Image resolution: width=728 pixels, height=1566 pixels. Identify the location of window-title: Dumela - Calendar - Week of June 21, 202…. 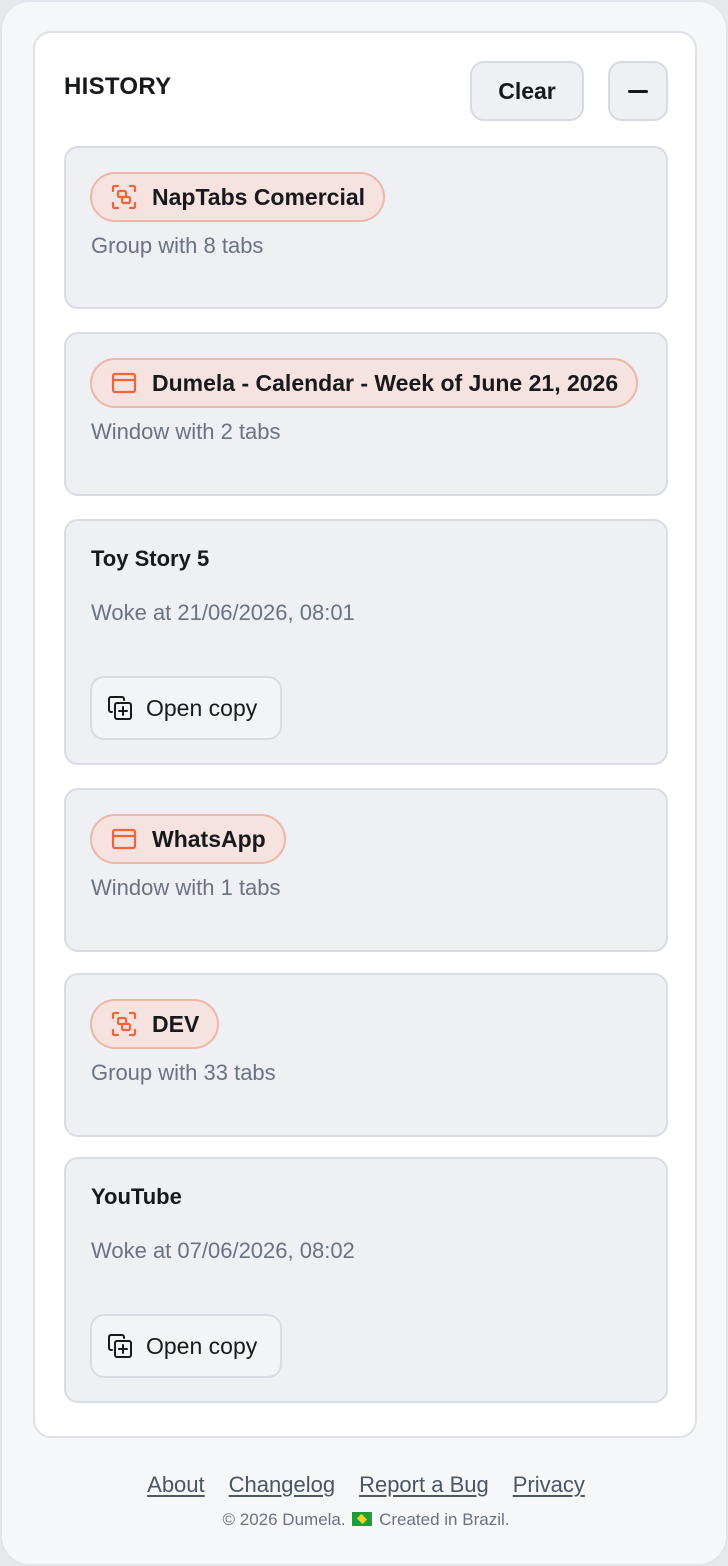
(385, 382).